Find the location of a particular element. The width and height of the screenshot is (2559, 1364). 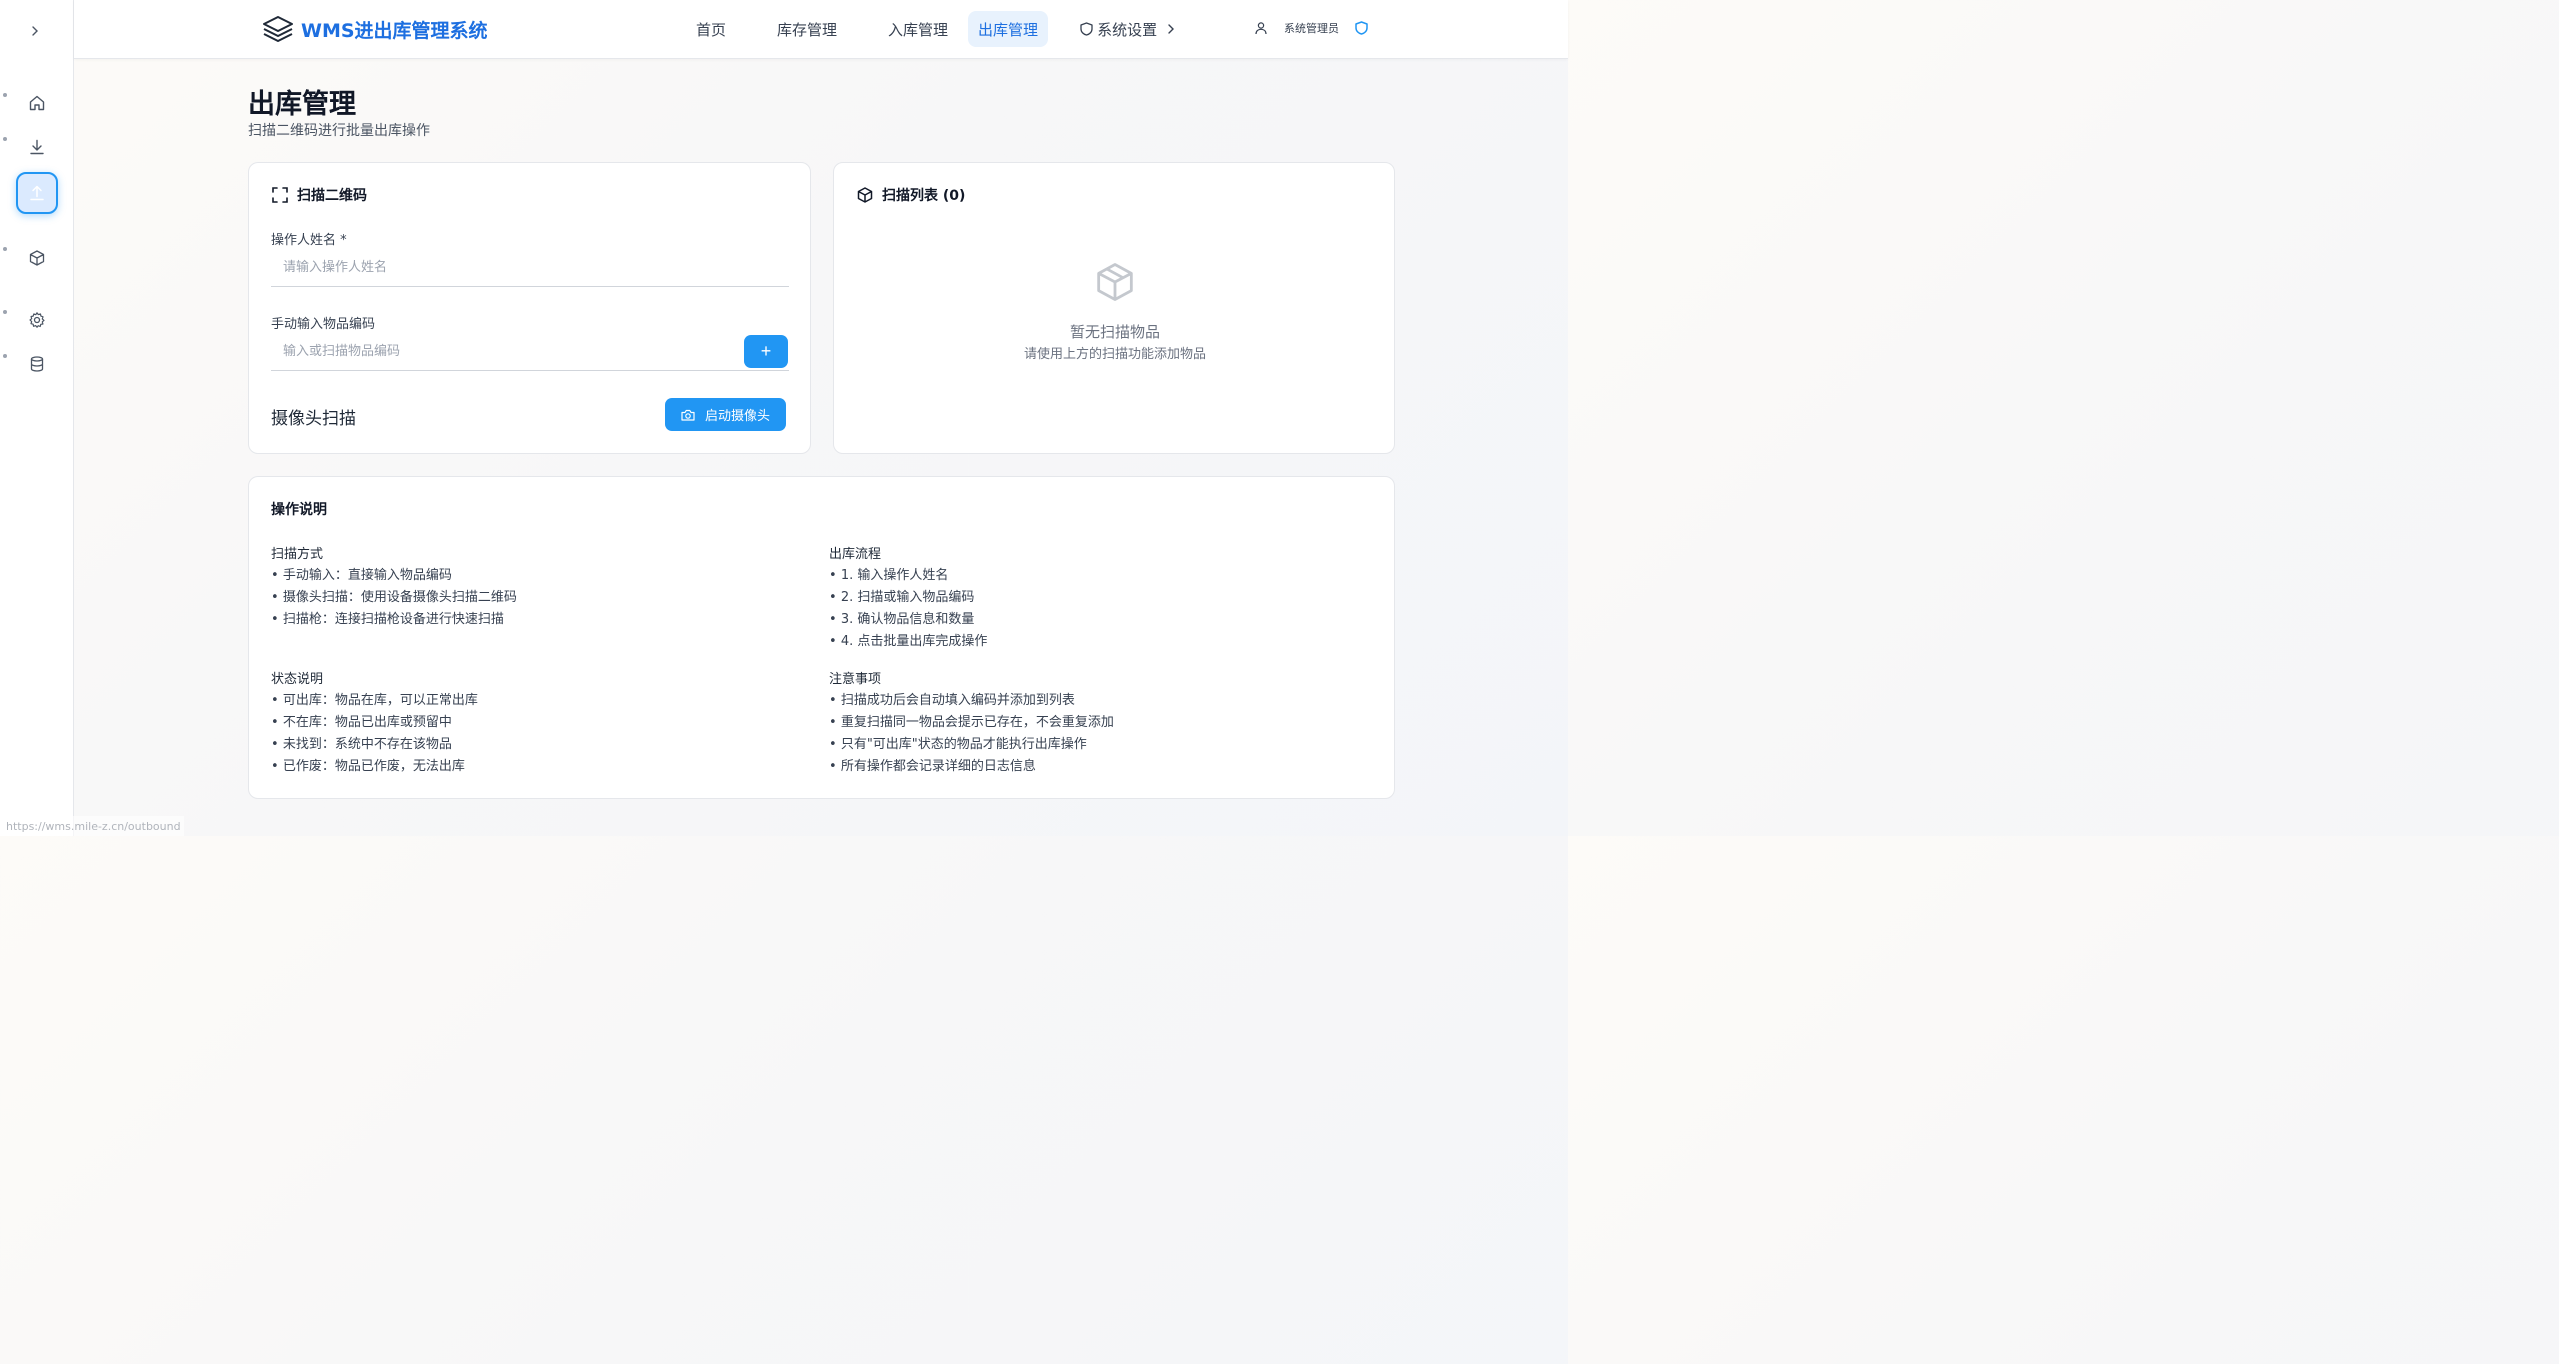

page-title: 出库管理 is located at coordinates (302, 104).